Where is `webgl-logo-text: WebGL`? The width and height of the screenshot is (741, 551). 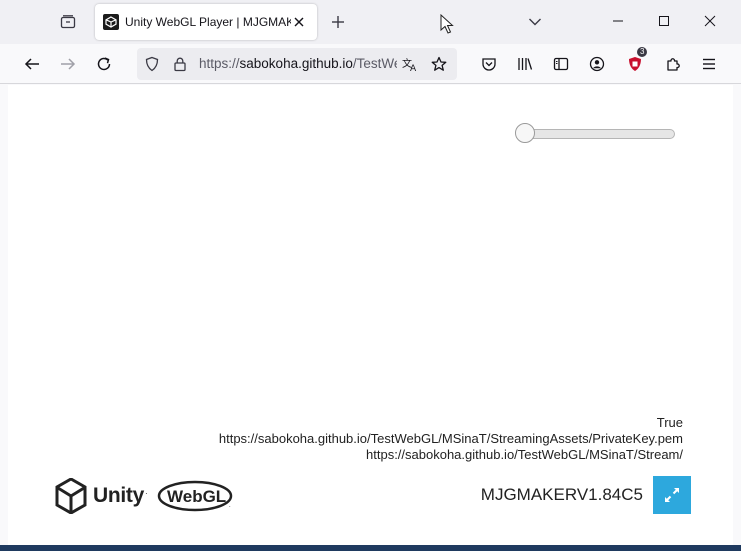 webgl-logo-text: WebGL is located at coordinates (196, 496).